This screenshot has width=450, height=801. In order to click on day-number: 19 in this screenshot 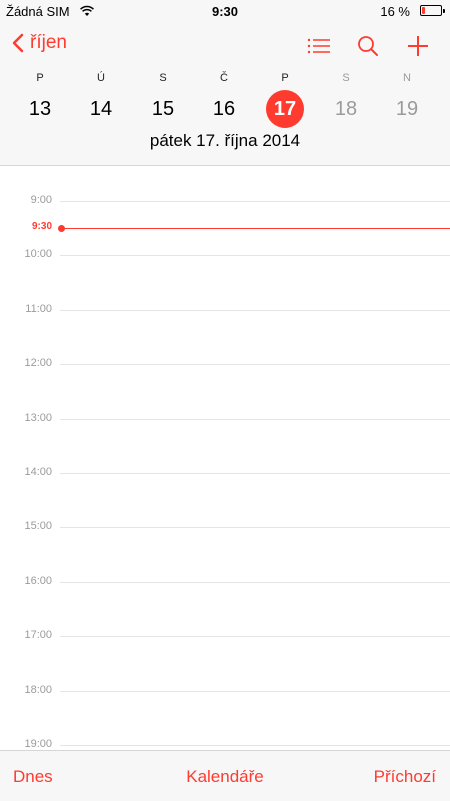, I will do `click(407, 109)`.